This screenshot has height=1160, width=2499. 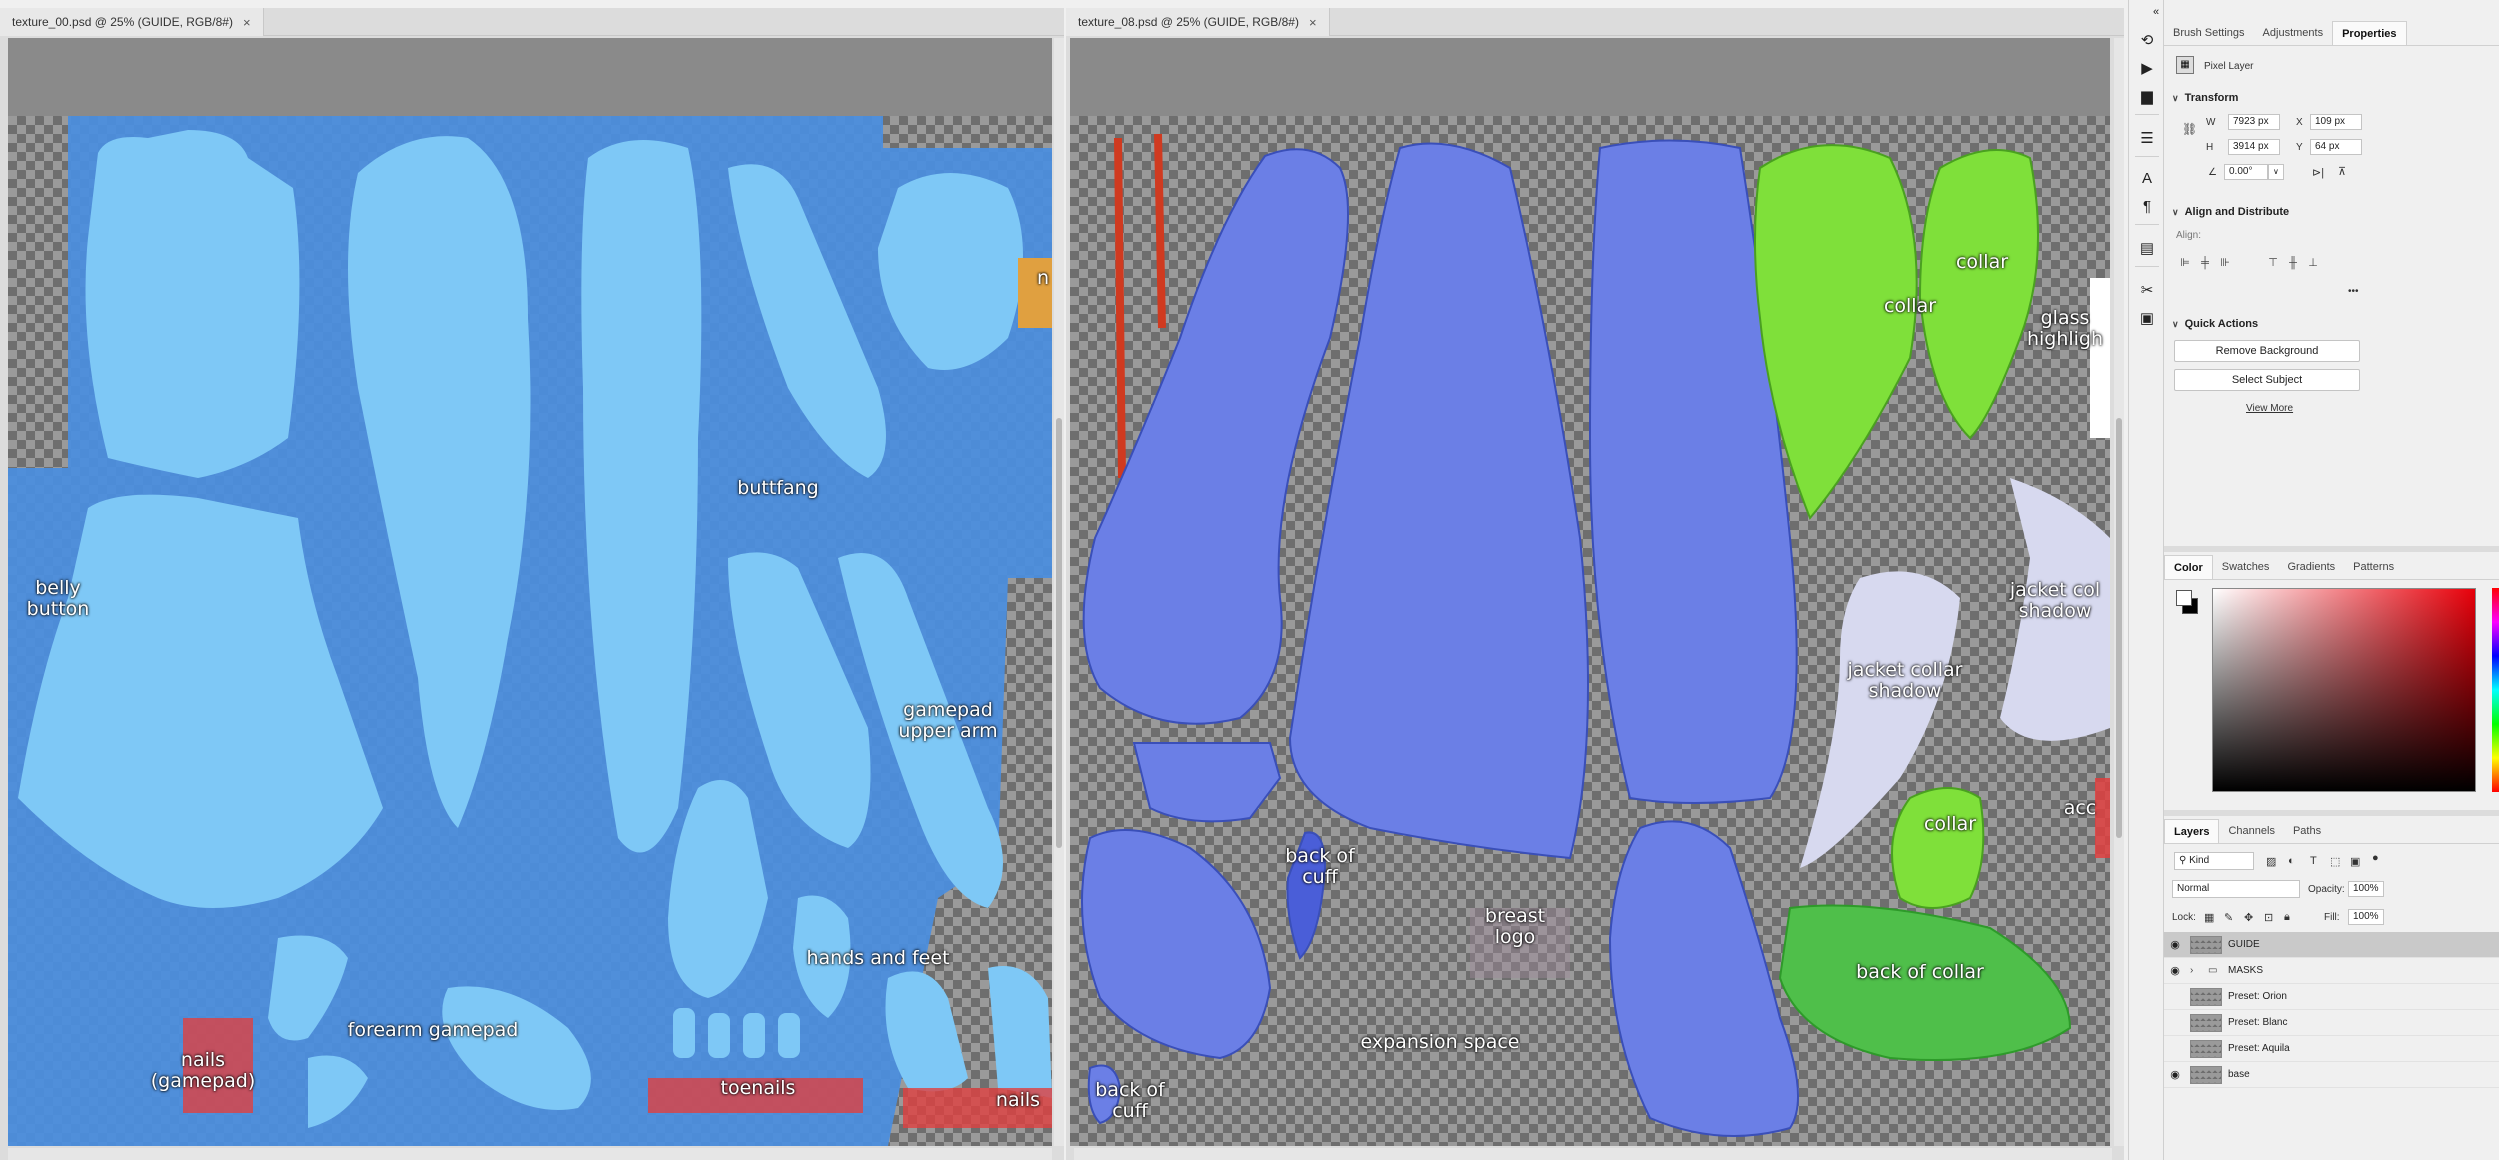 What do you see at coordinates (2336, 122) in the screenshot?
I see `x-field: 109 px` at bounding box center [2336, 122].